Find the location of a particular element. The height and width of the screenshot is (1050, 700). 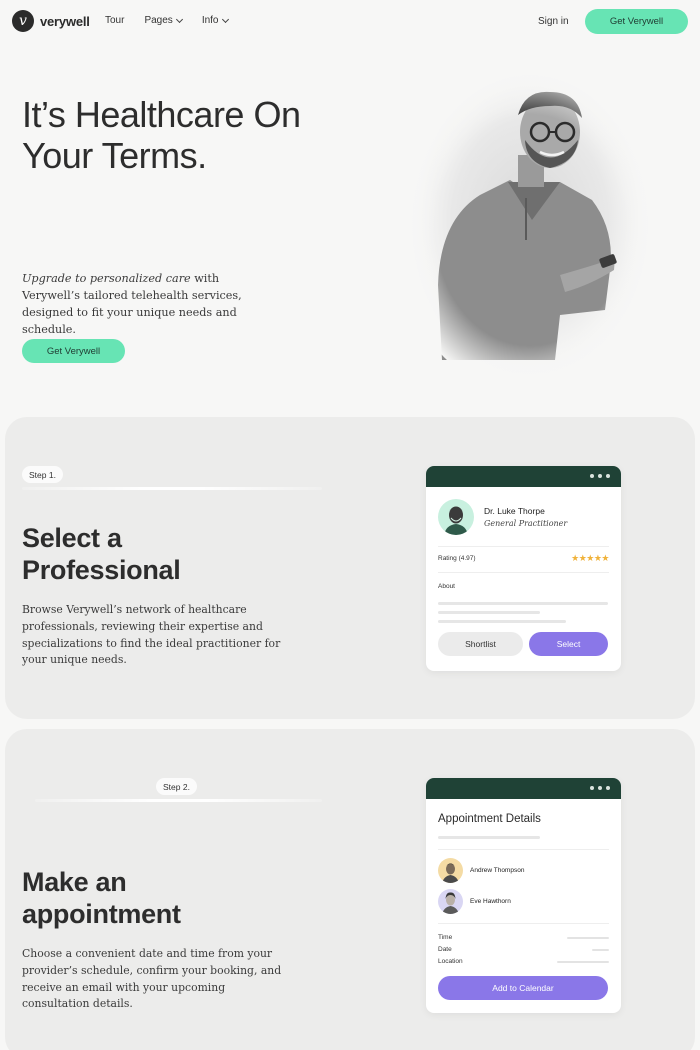

rating-stars-icon: ★★★★★ is located at coordinates (590, 558).